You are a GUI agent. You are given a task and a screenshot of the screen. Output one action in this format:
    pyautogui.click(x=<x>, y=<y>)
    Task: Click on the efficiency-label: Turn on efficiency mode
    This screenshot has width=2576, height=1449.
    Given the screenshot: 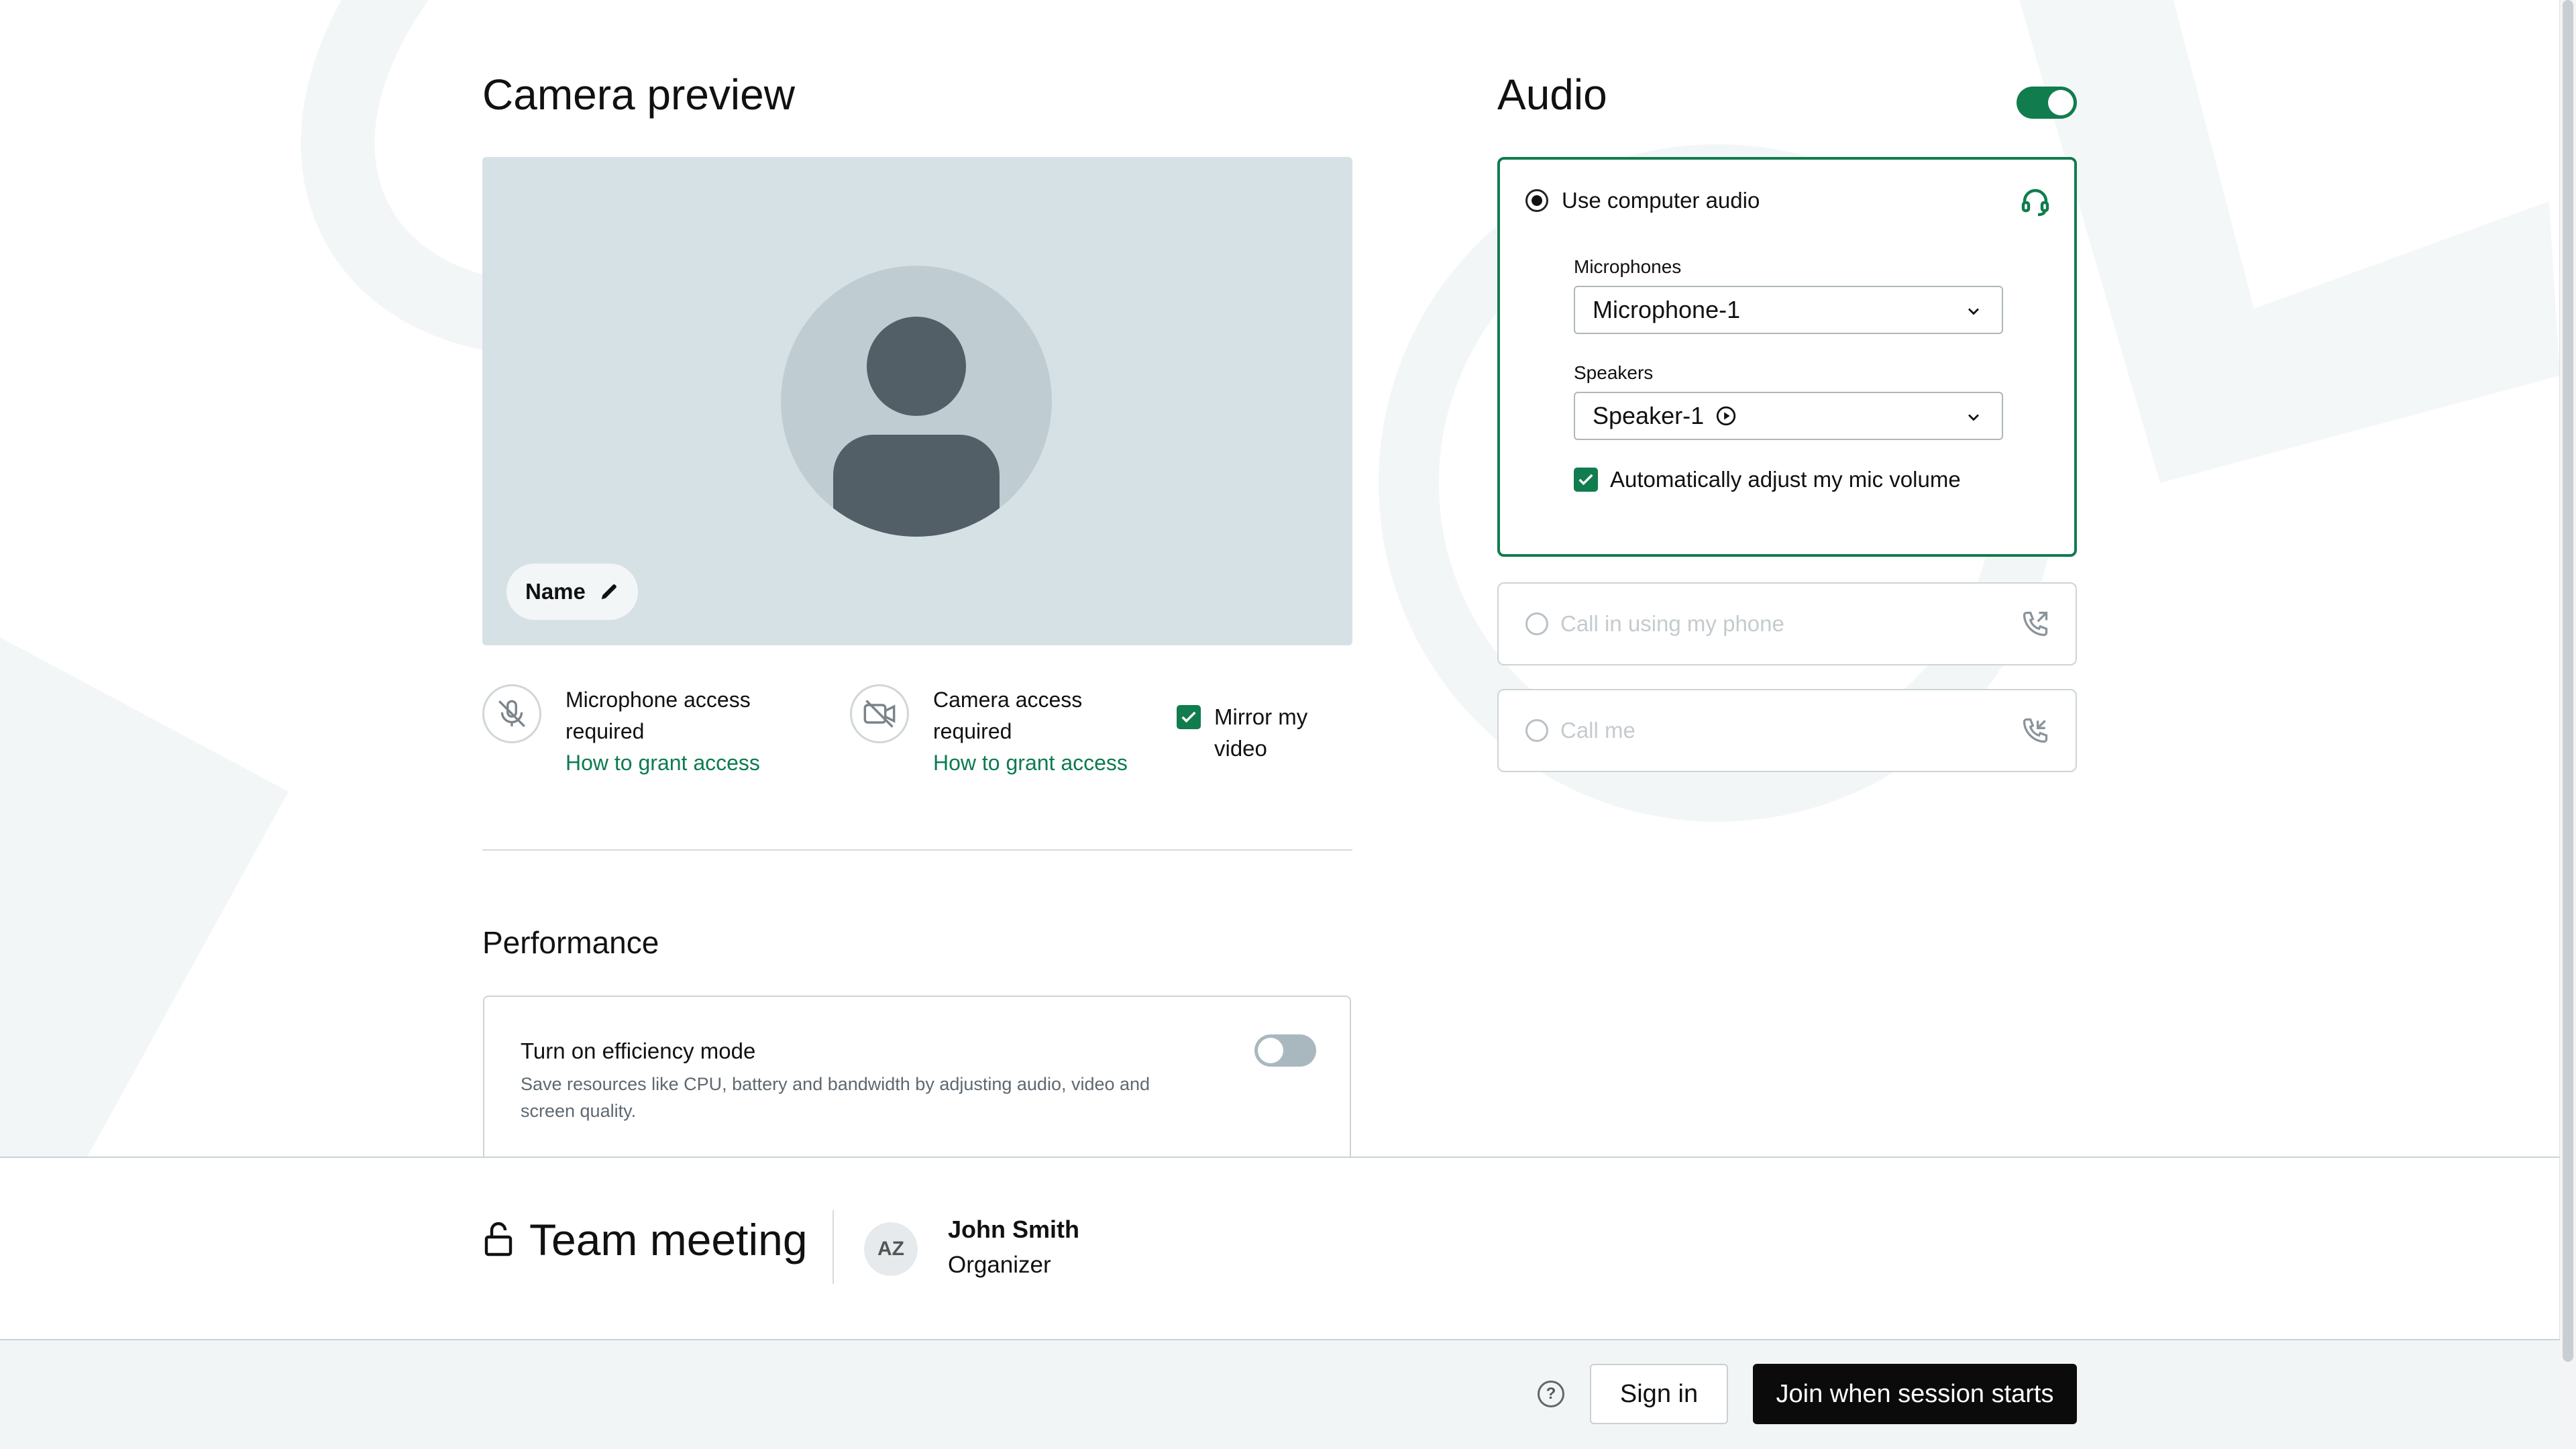 What is the action you would take?
    pyautogui.click(x=638, y=1050)
    